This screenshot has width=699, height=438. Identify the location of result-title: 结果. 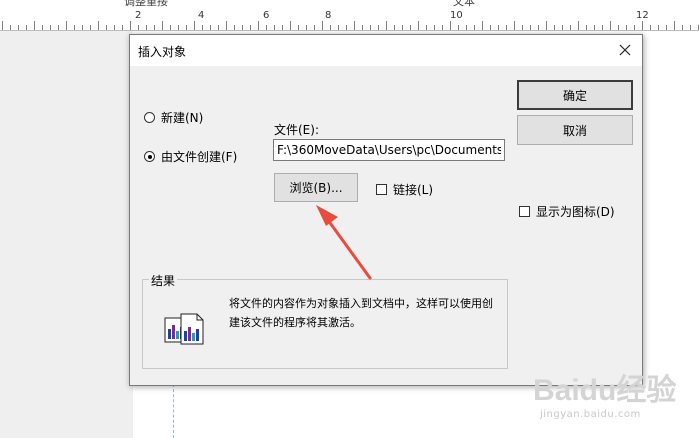
(163, 280).